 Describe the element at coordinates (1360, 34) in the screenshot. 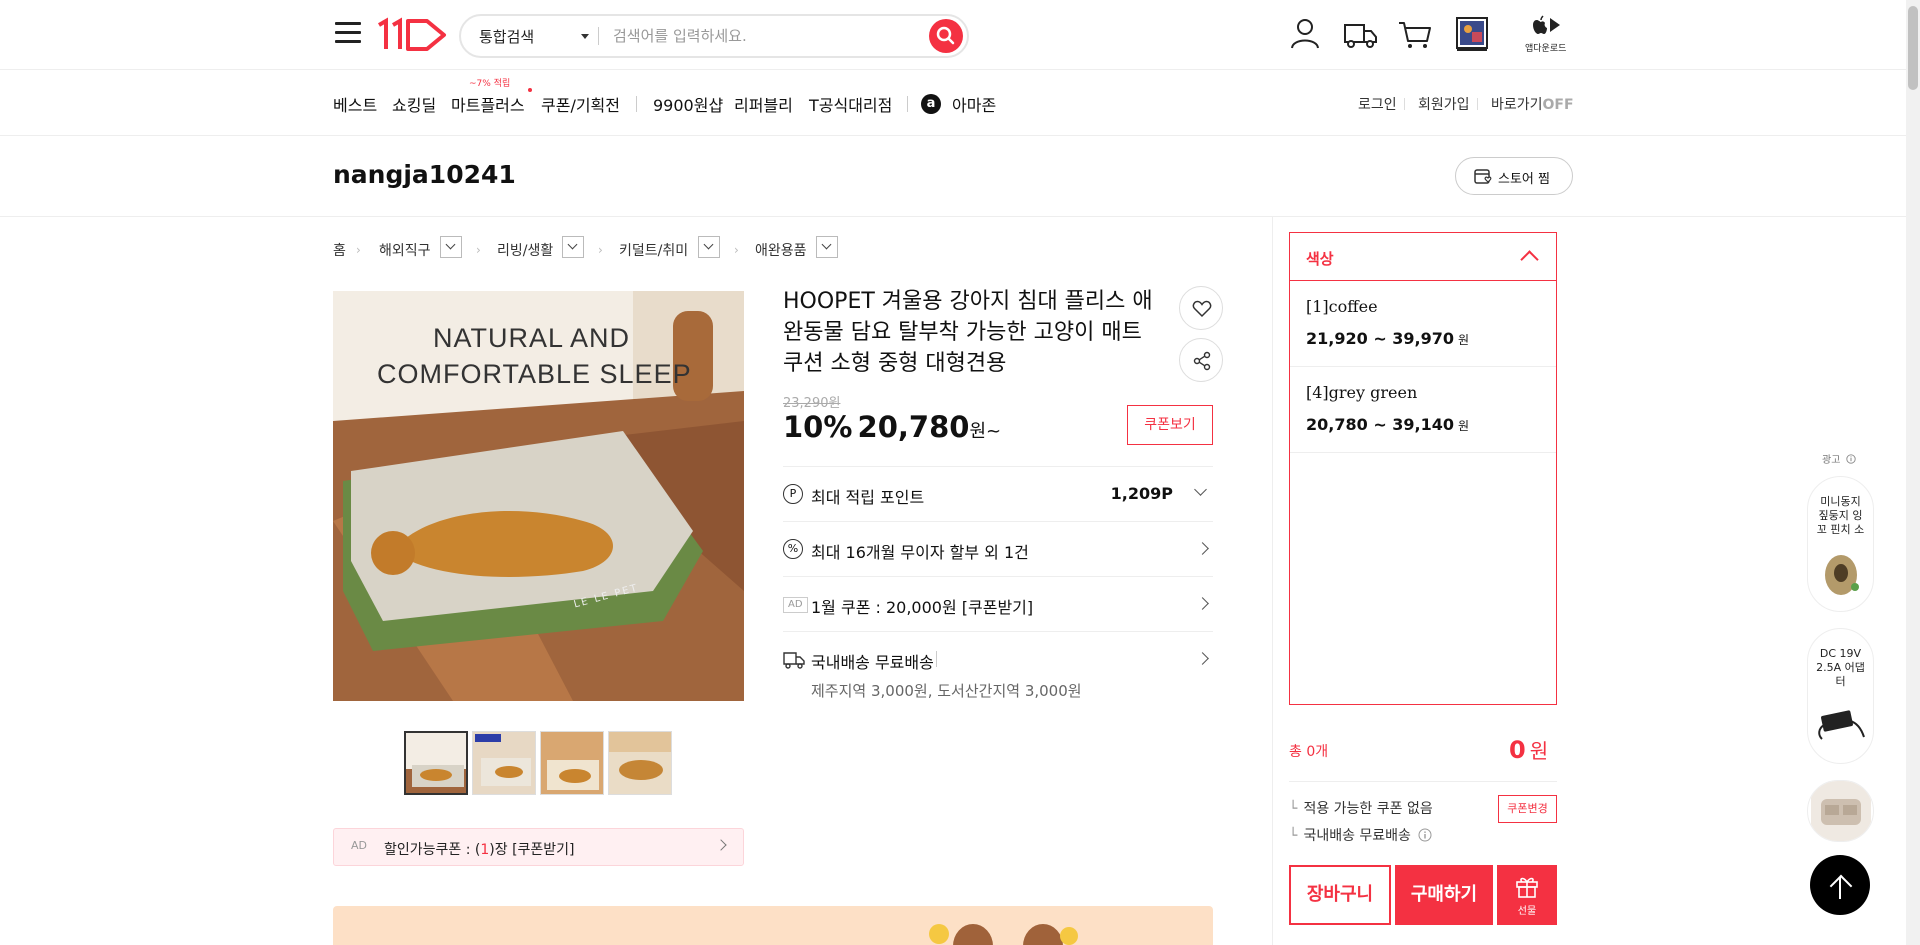

I see `delivery-truck-icon` at that location.